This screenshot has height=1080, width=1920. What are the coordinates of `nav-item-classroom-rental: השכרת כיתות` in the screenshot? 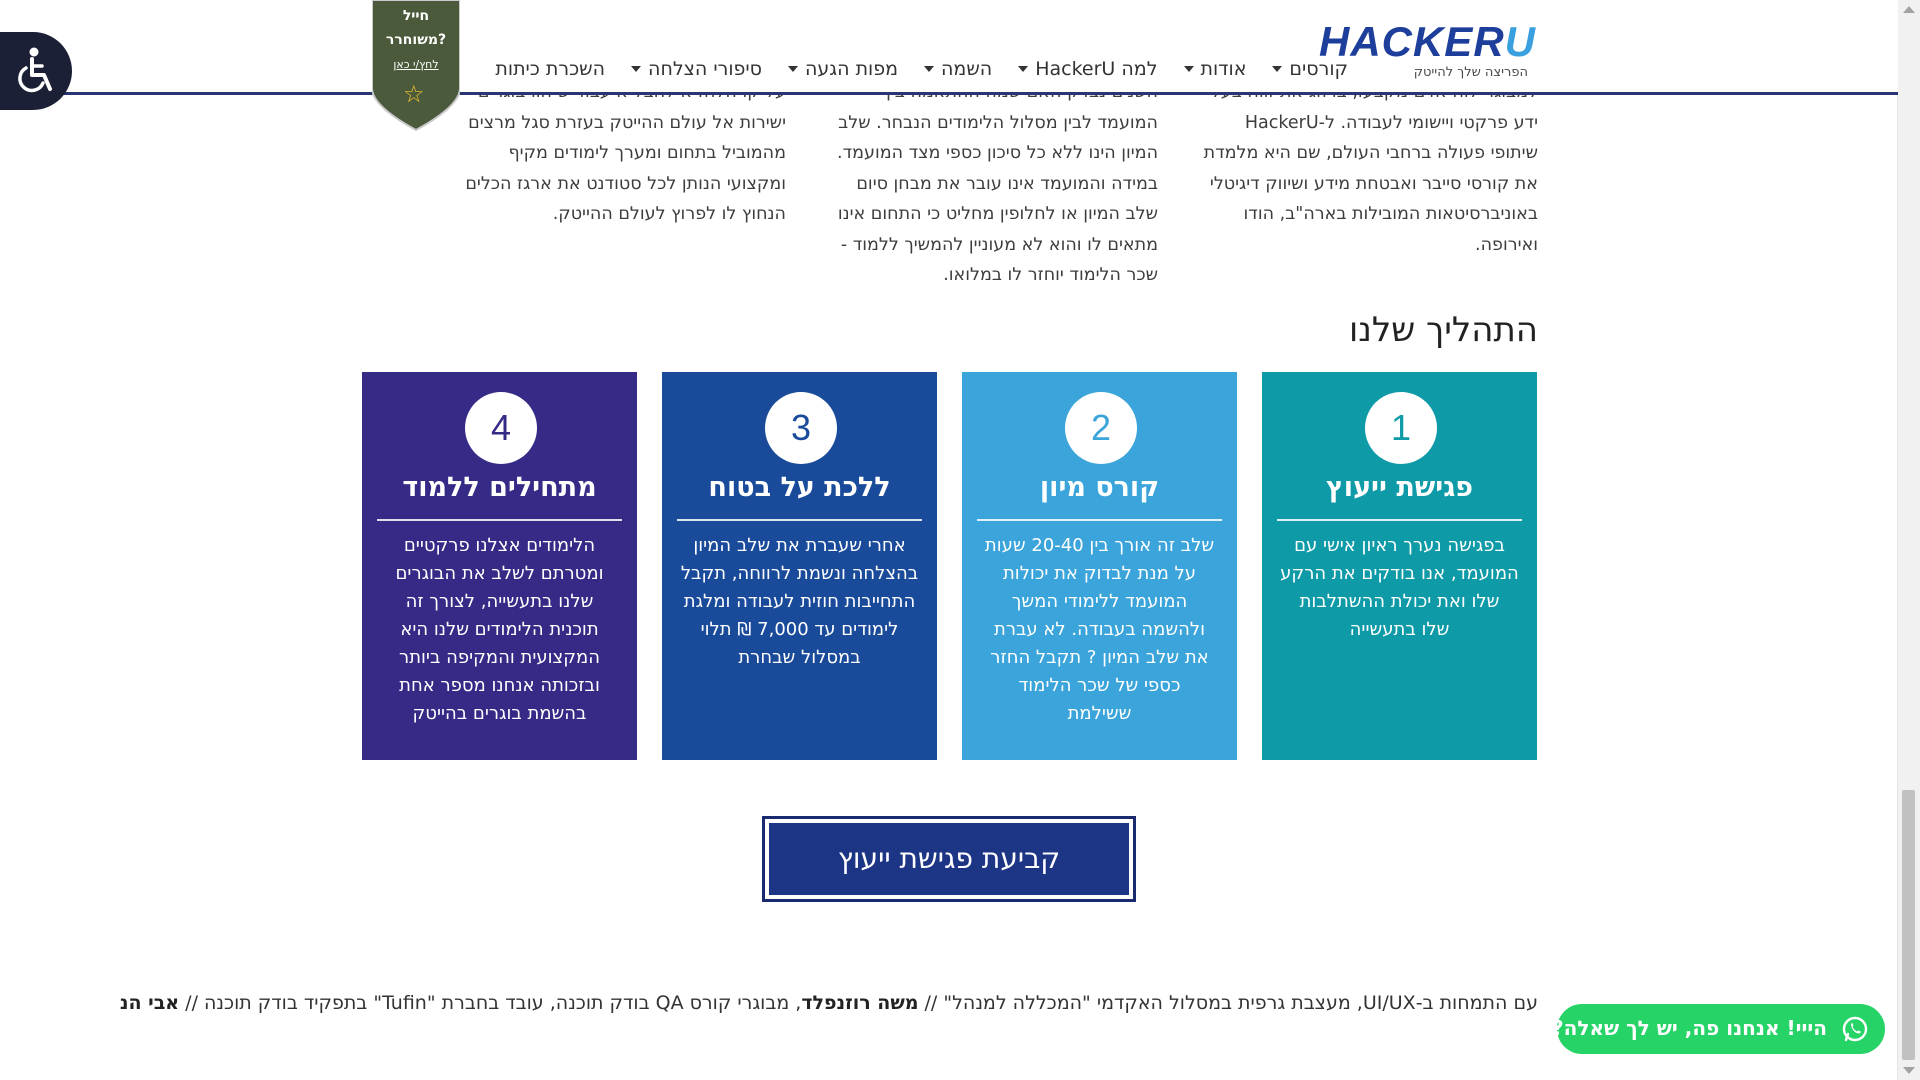 It's located at (550, 69).